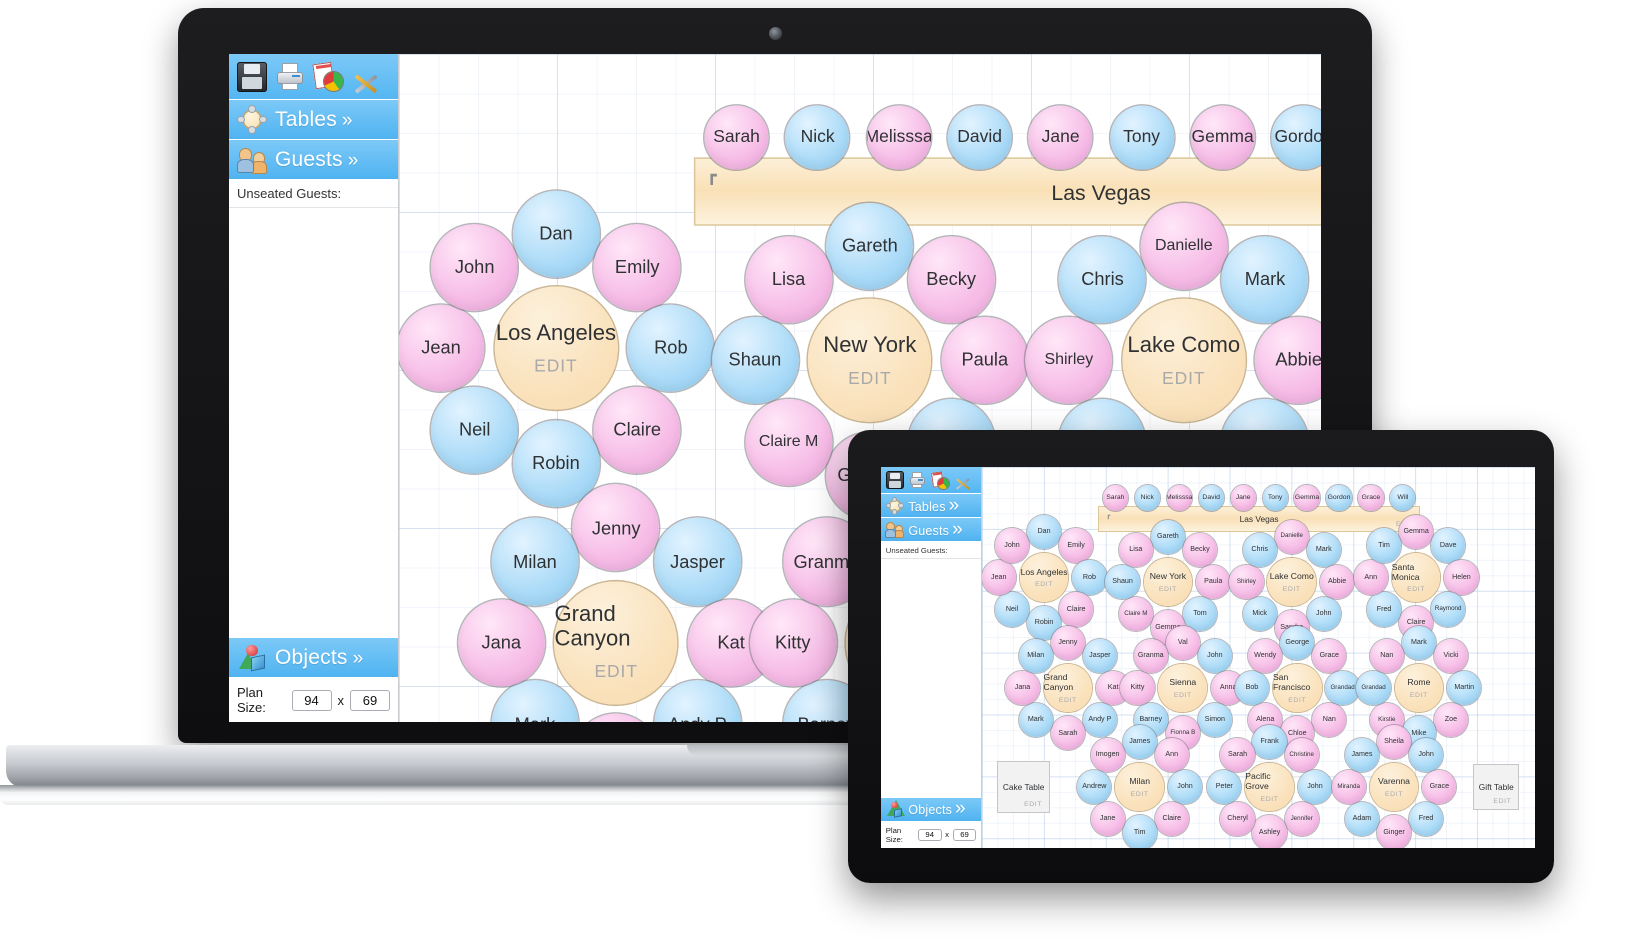  I want to click on round-table: Milan EDIT, so click(1140, 787).